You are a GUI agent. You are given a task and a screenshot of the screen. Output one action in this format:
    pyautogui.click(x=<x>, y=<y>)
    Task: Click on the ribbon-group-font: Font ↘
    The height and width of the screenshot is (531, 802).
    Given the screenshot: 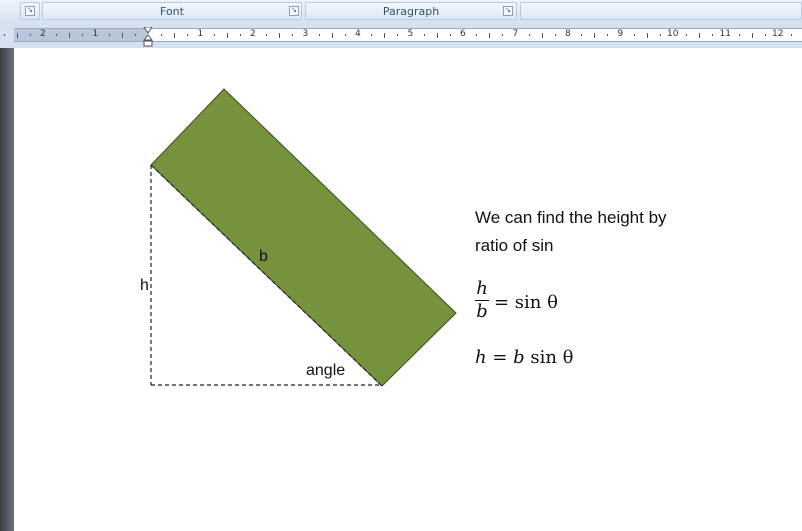 What is the action you would take?
    pyautogui.click(x=172, y=11)
    